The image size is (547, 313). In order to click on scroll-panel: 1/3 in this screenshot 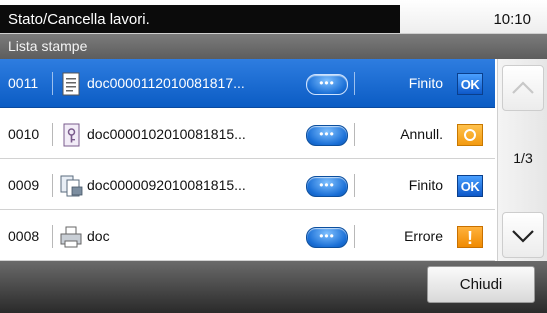, I will do `click(522, 160)`.